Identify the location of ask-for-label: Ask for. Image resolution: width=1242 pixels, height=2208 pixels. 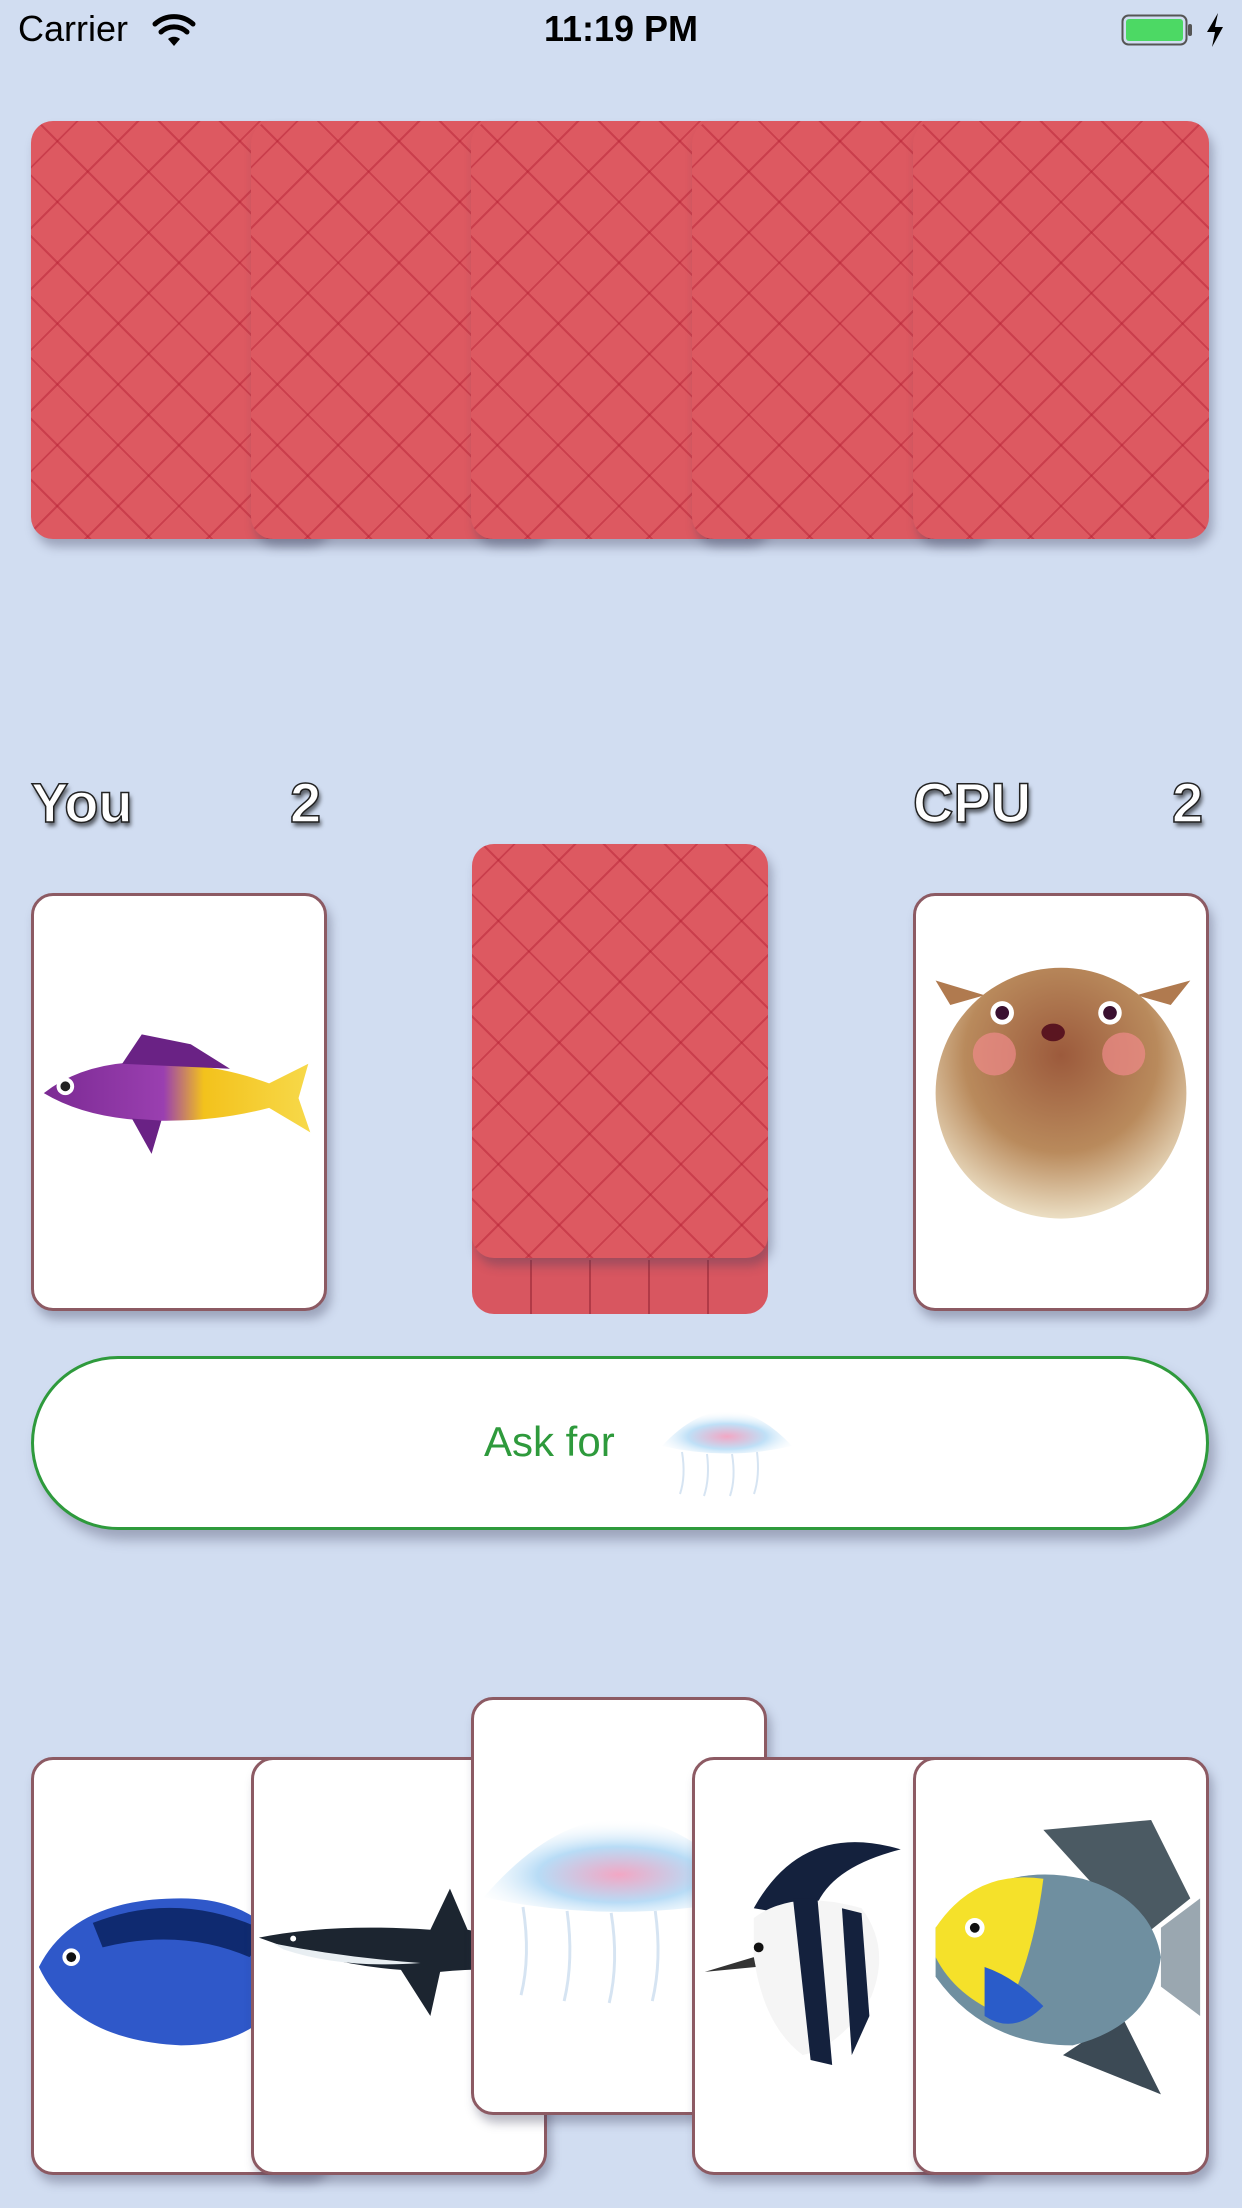
(549, 1441).